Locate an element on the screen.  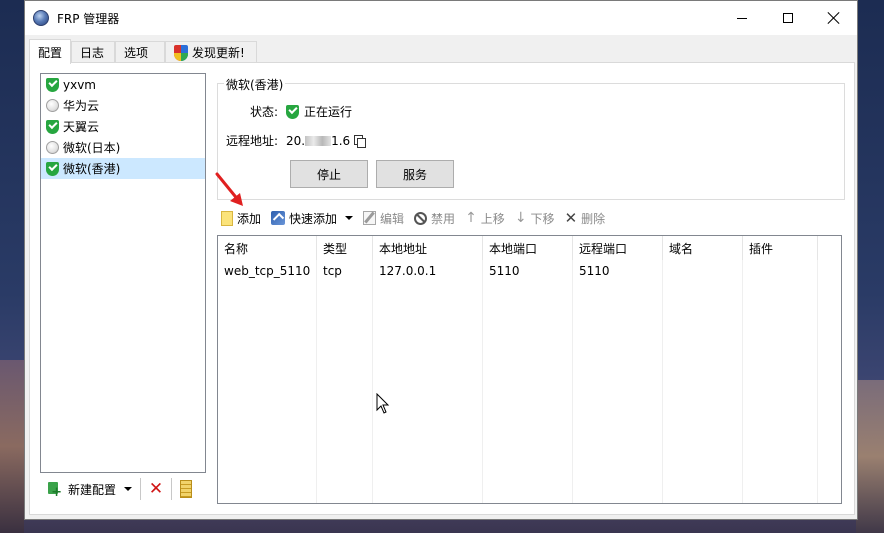
export-zip-button is located at coordinates (184, 489).